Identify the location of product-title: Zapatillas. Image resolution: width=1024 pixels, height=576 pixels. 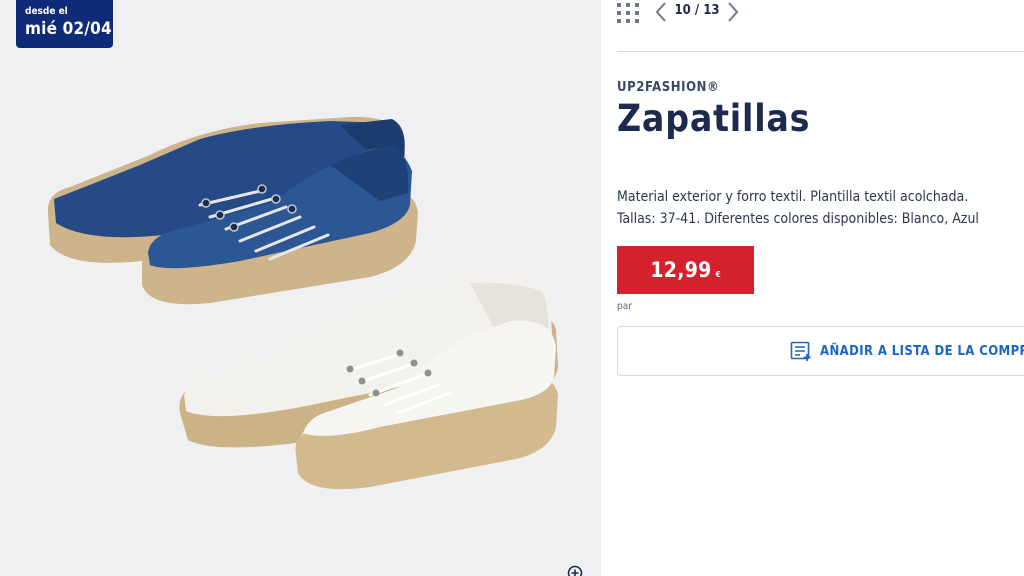
(714, 118).